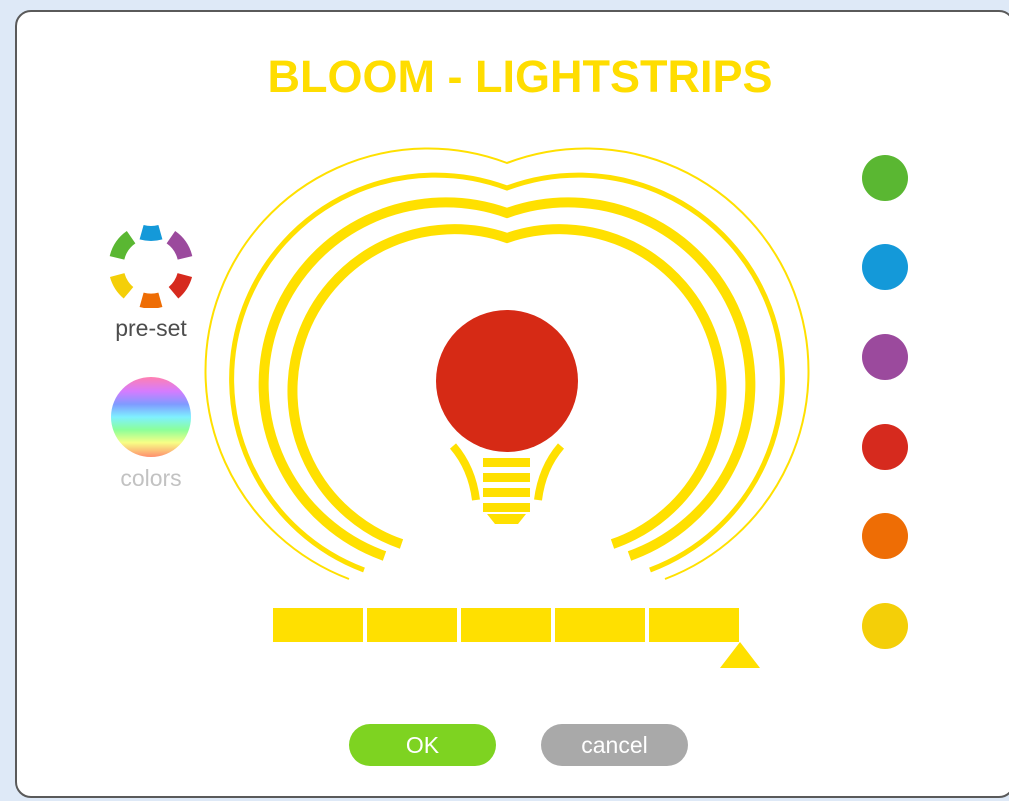 The height and width of the screenshot is (801, 1009). What do you see at coordinates (740, 655) in the screenshot?
I see `brightness-slider-handle` at bounding box center [740, 655].